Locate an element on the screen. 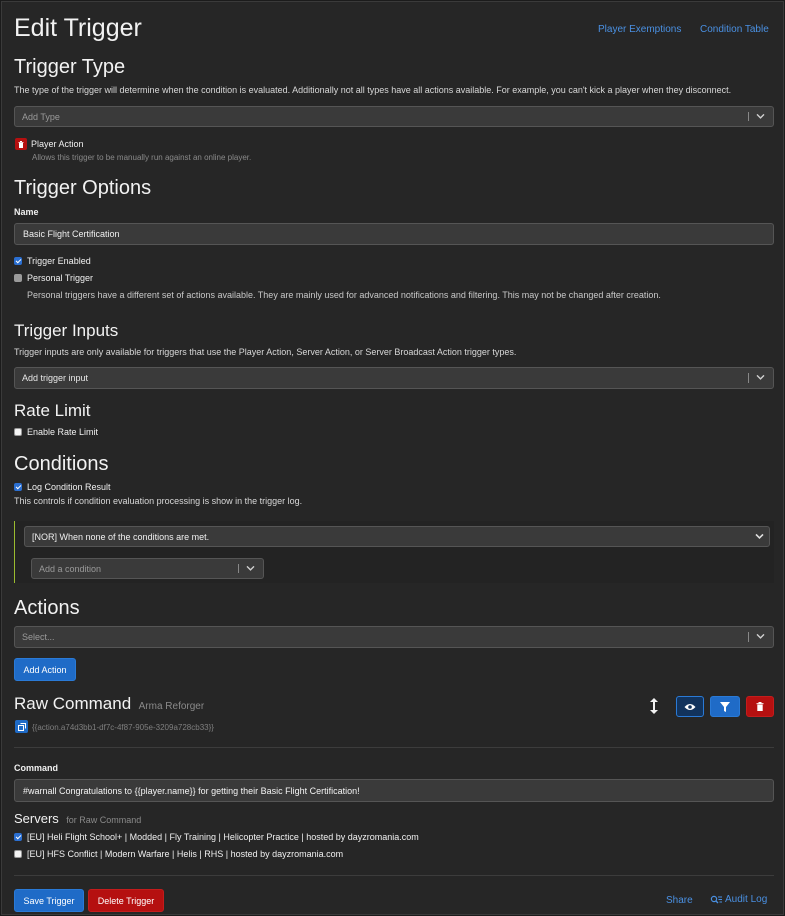 The image size is (785, 916). enable-rate-limit-row: Enable Rate Limit is located at coordinates (56, 432).